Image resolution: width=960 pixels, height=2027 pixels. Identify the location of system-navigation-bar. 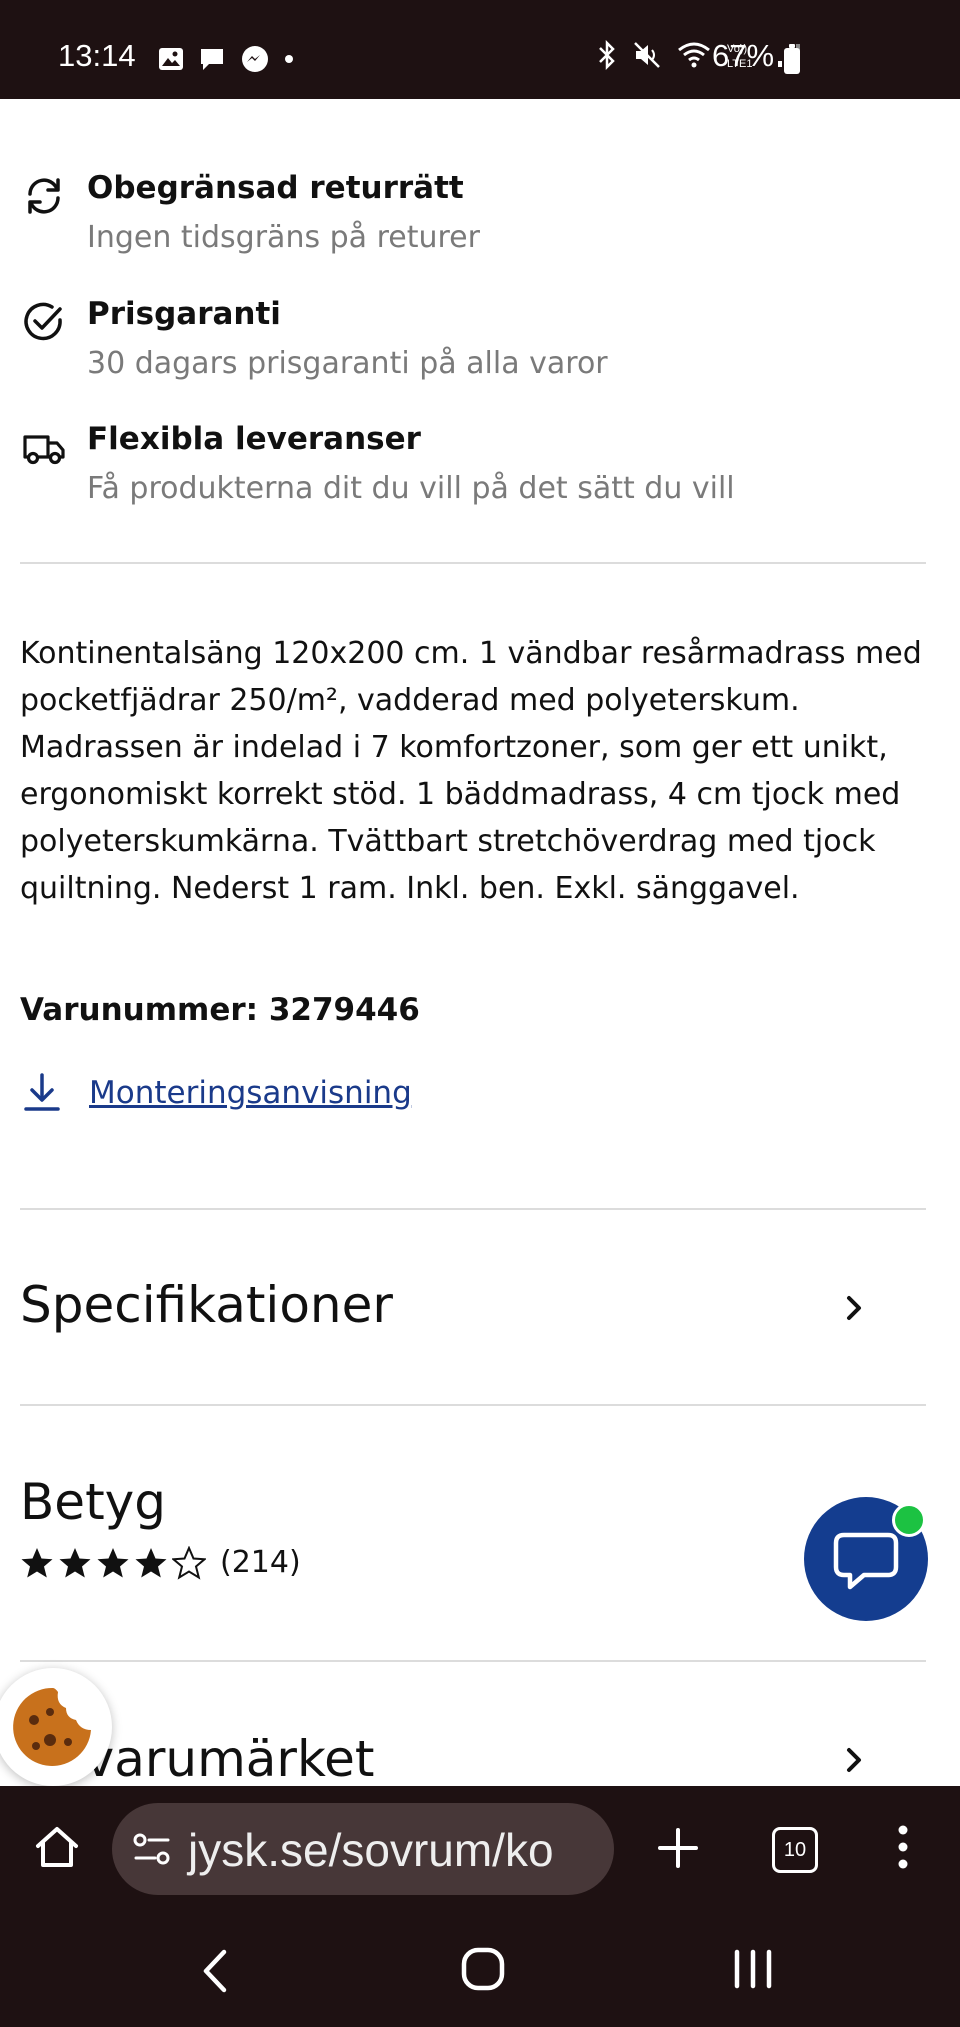
(480, 1966).